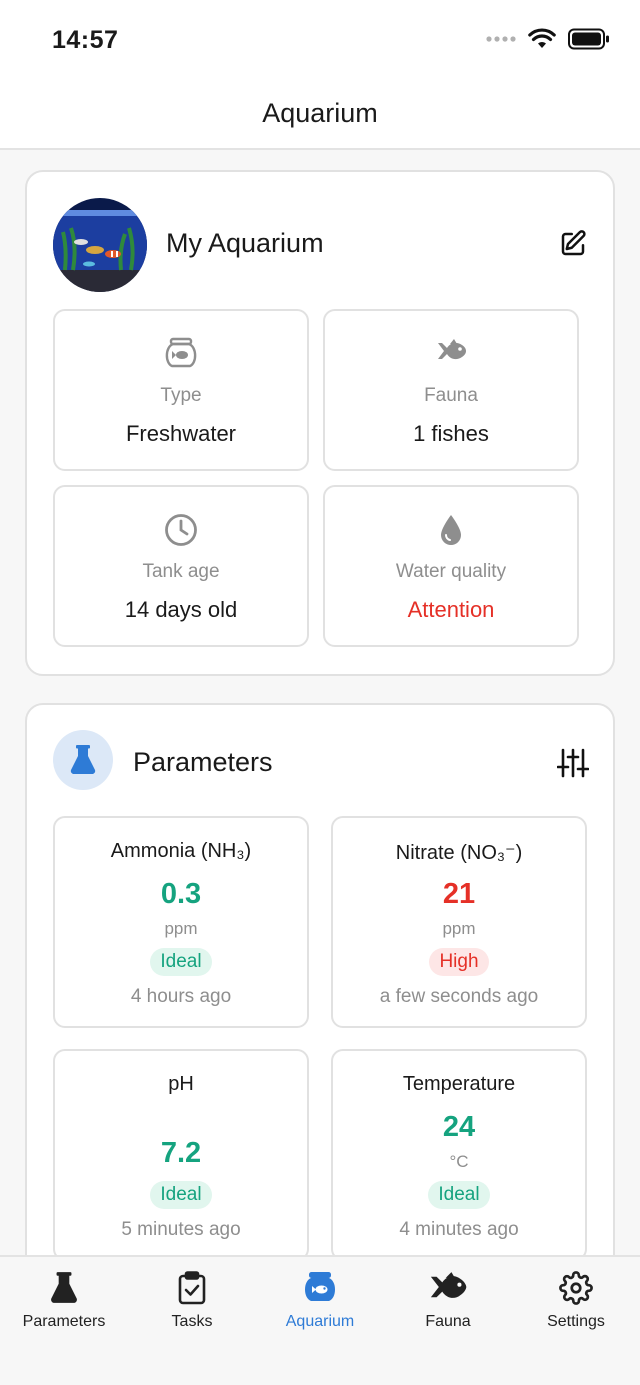  What do you see at coordinates (576, 1321) in the screenshot?
I see `tab-label: Settings` at bounding box center [576, 1321].